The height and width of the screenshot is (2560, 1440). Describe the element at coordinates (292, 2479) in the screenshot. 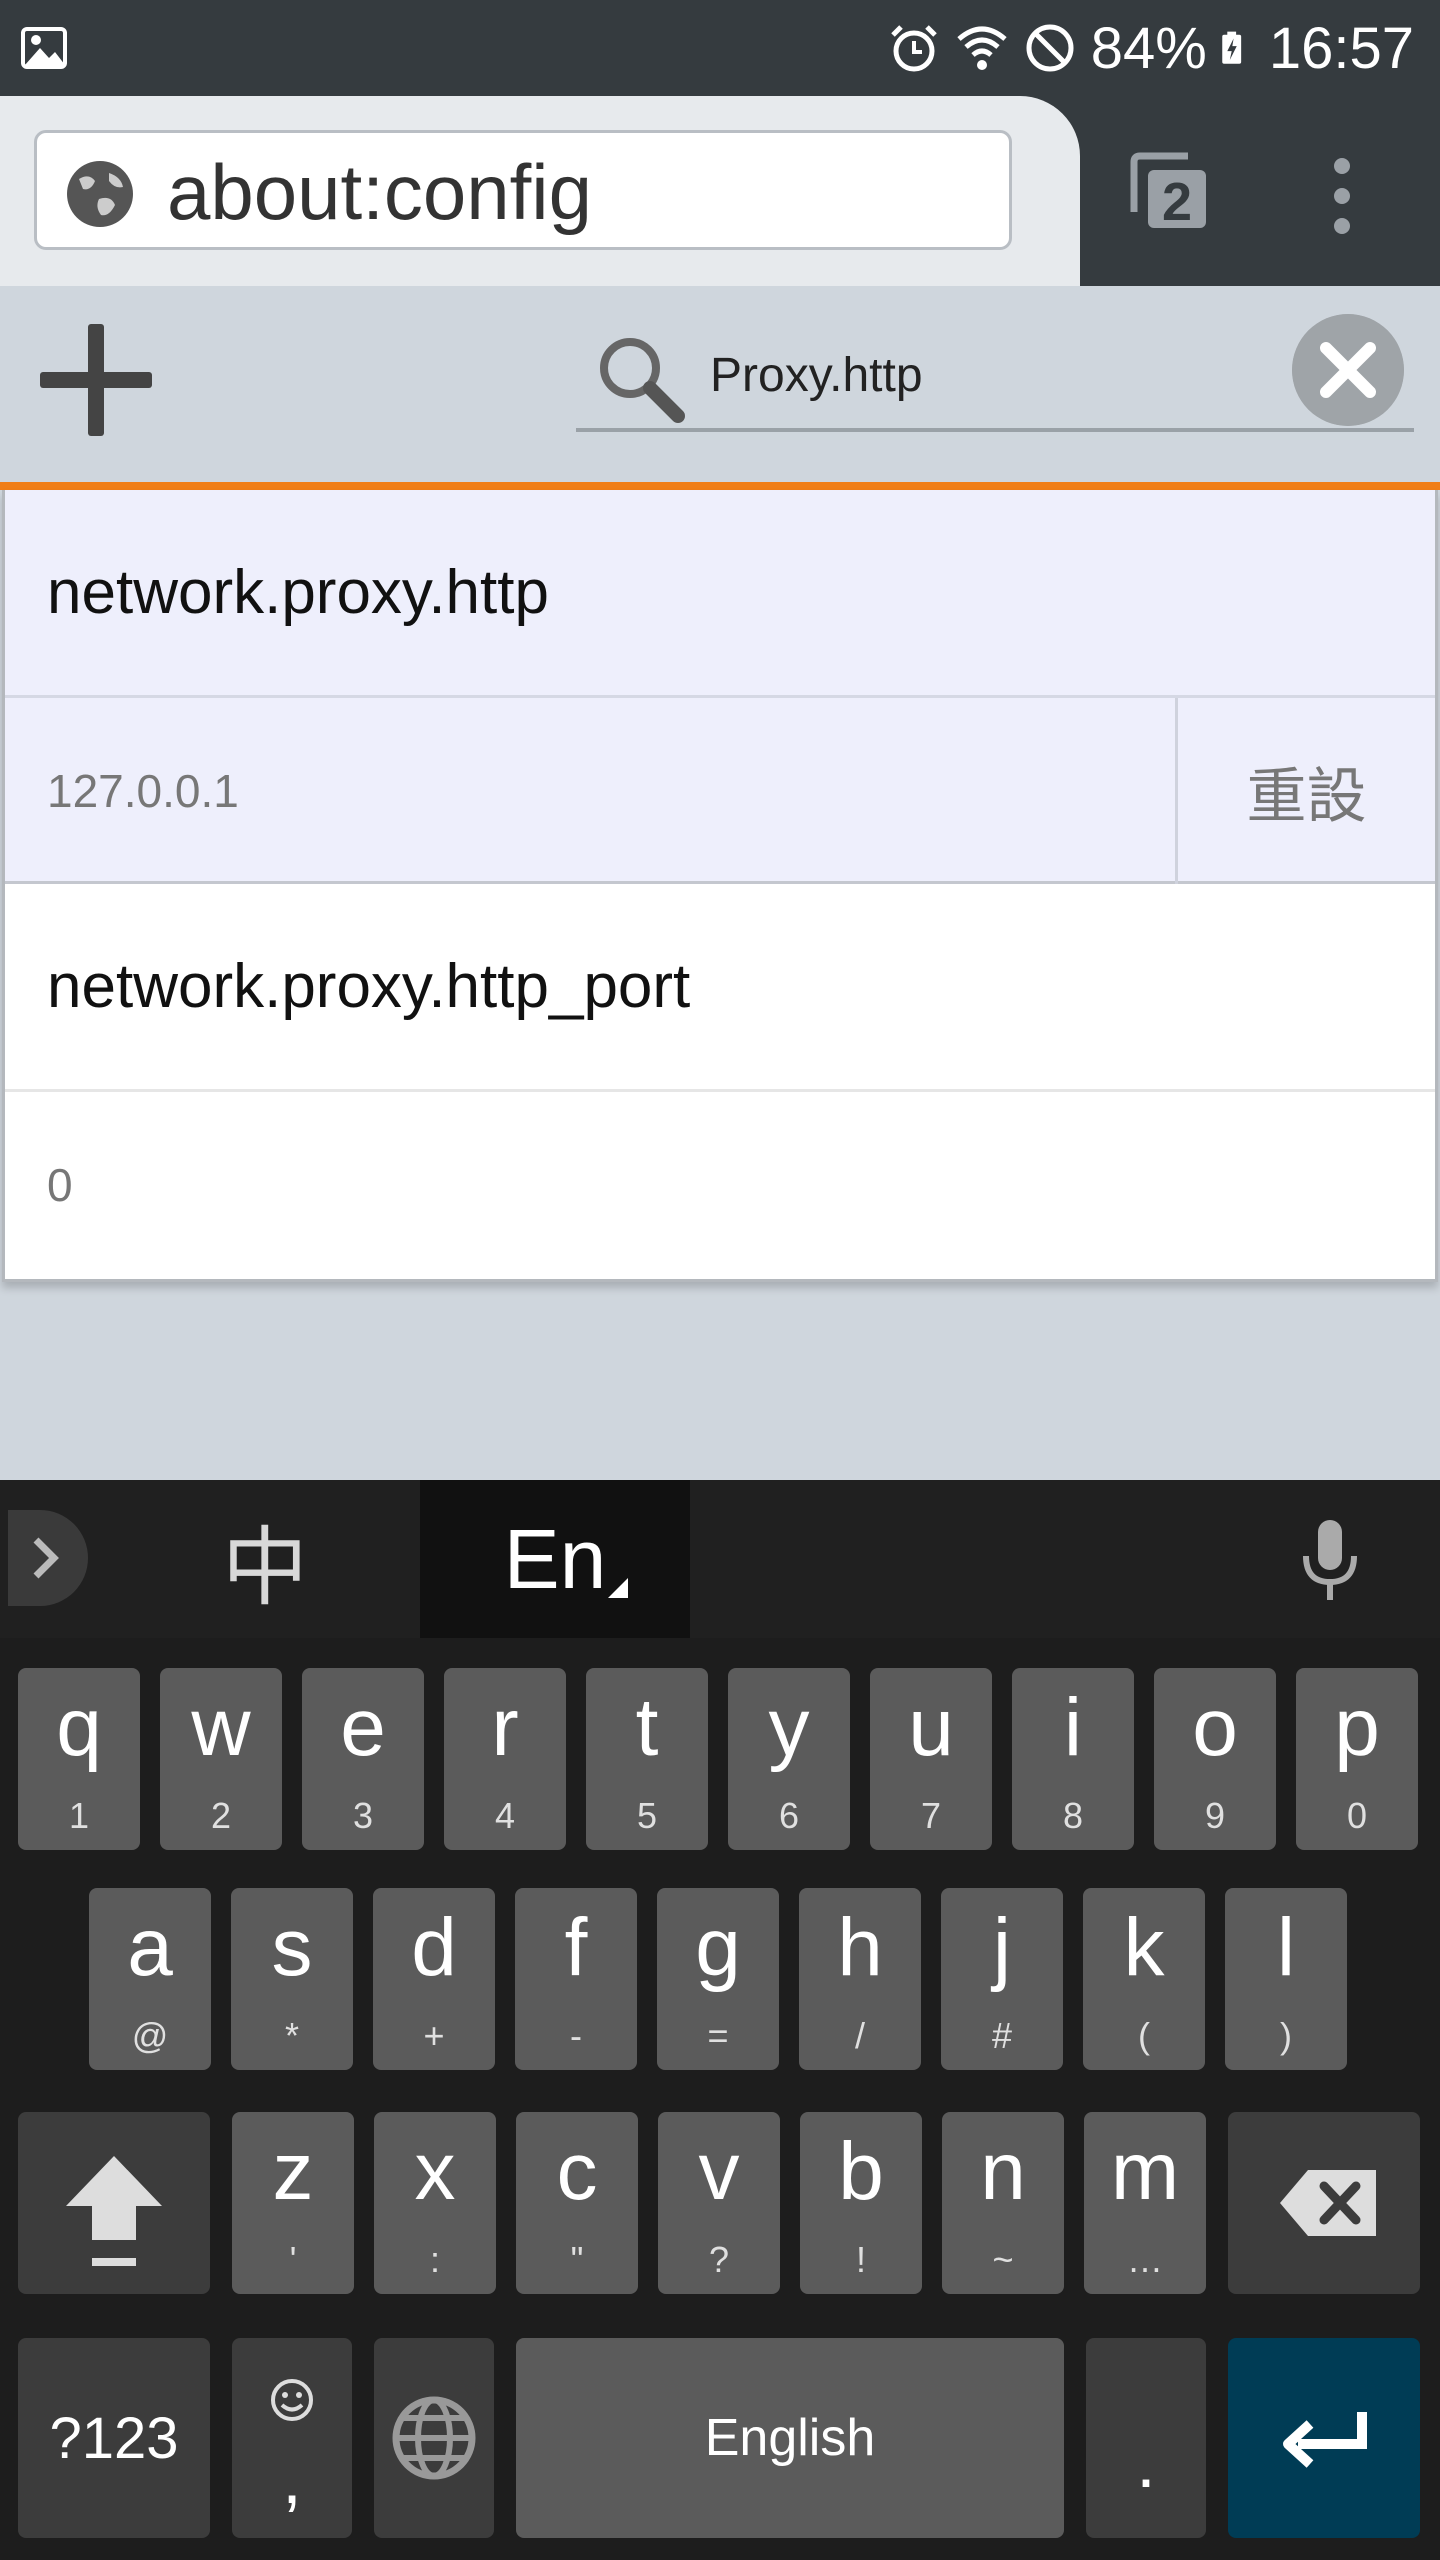

I see `comma-label: ,` at that location.